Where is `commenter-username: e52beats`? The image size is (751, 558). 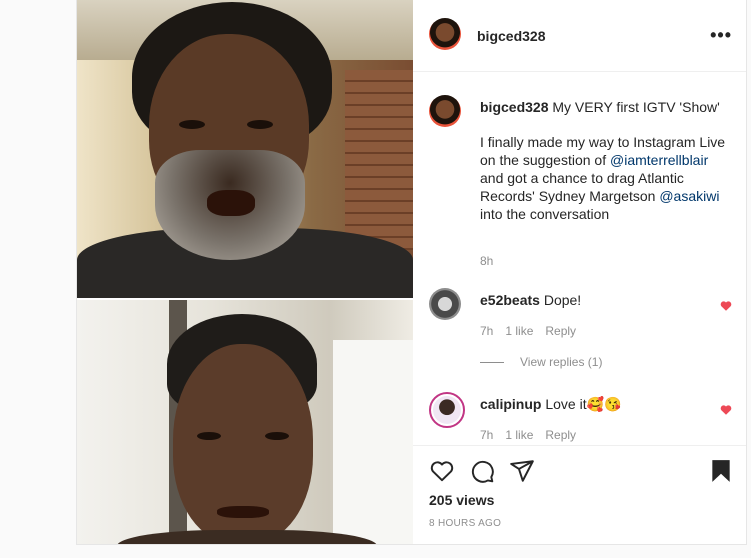 commenter-username: e52beats is located at coordinates (510, 300).